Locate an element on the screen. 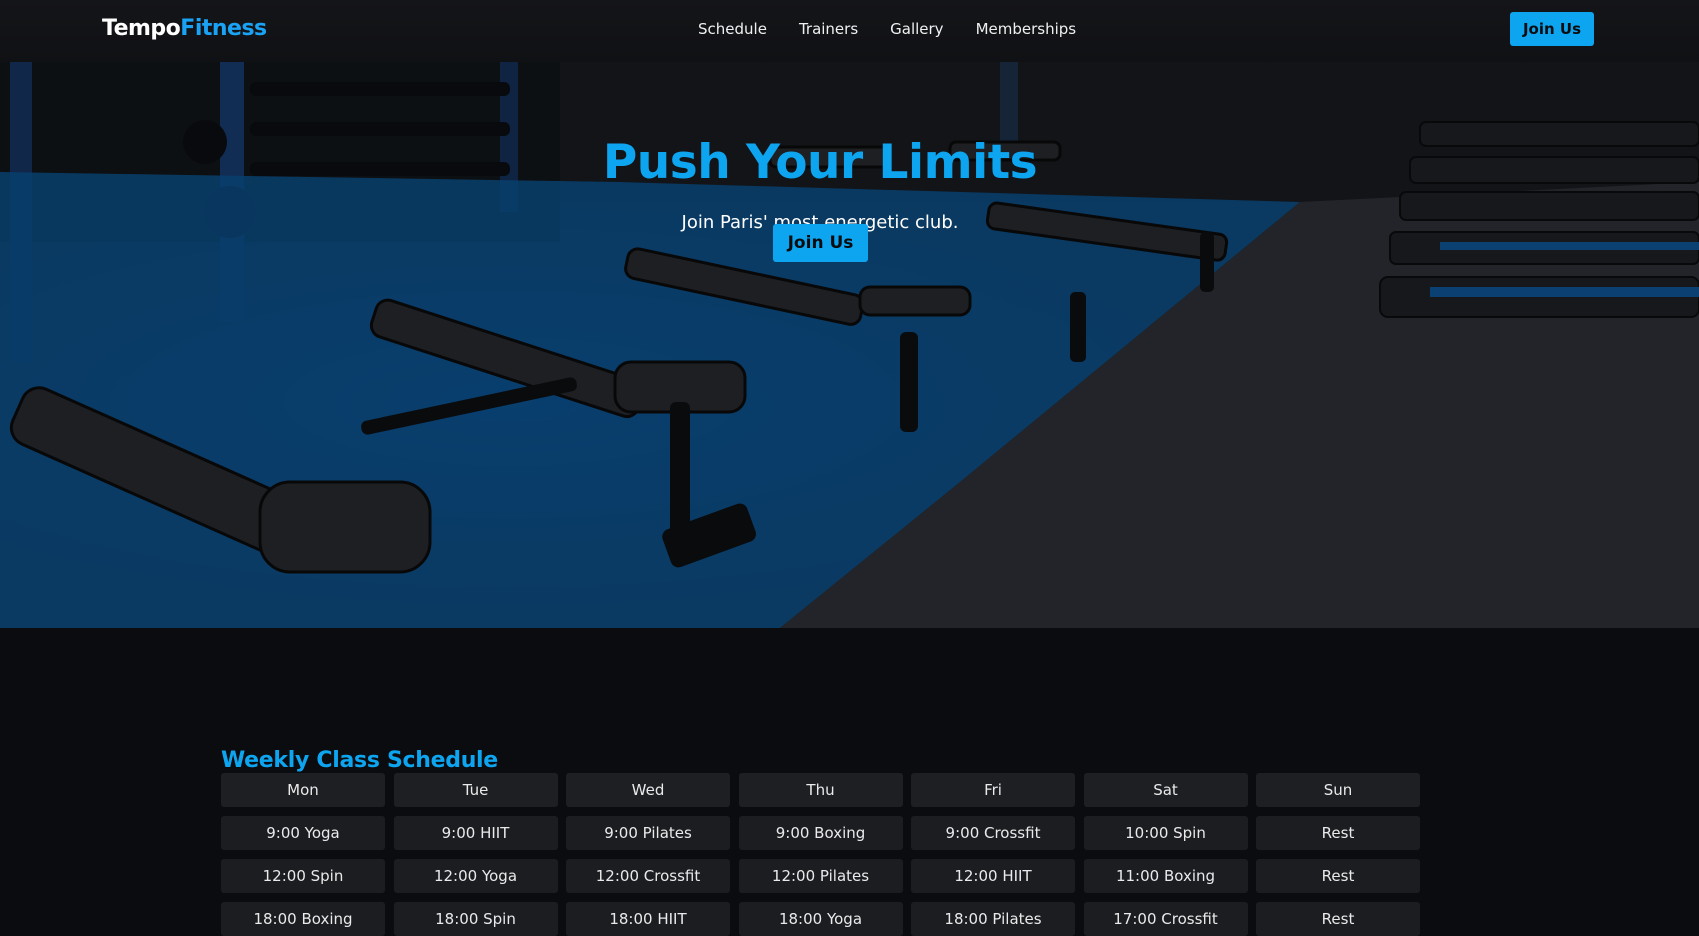 Image resolution: width=1699 pixels, height=936 pixels. day-header: Tue is located at coordinates (475, 790).